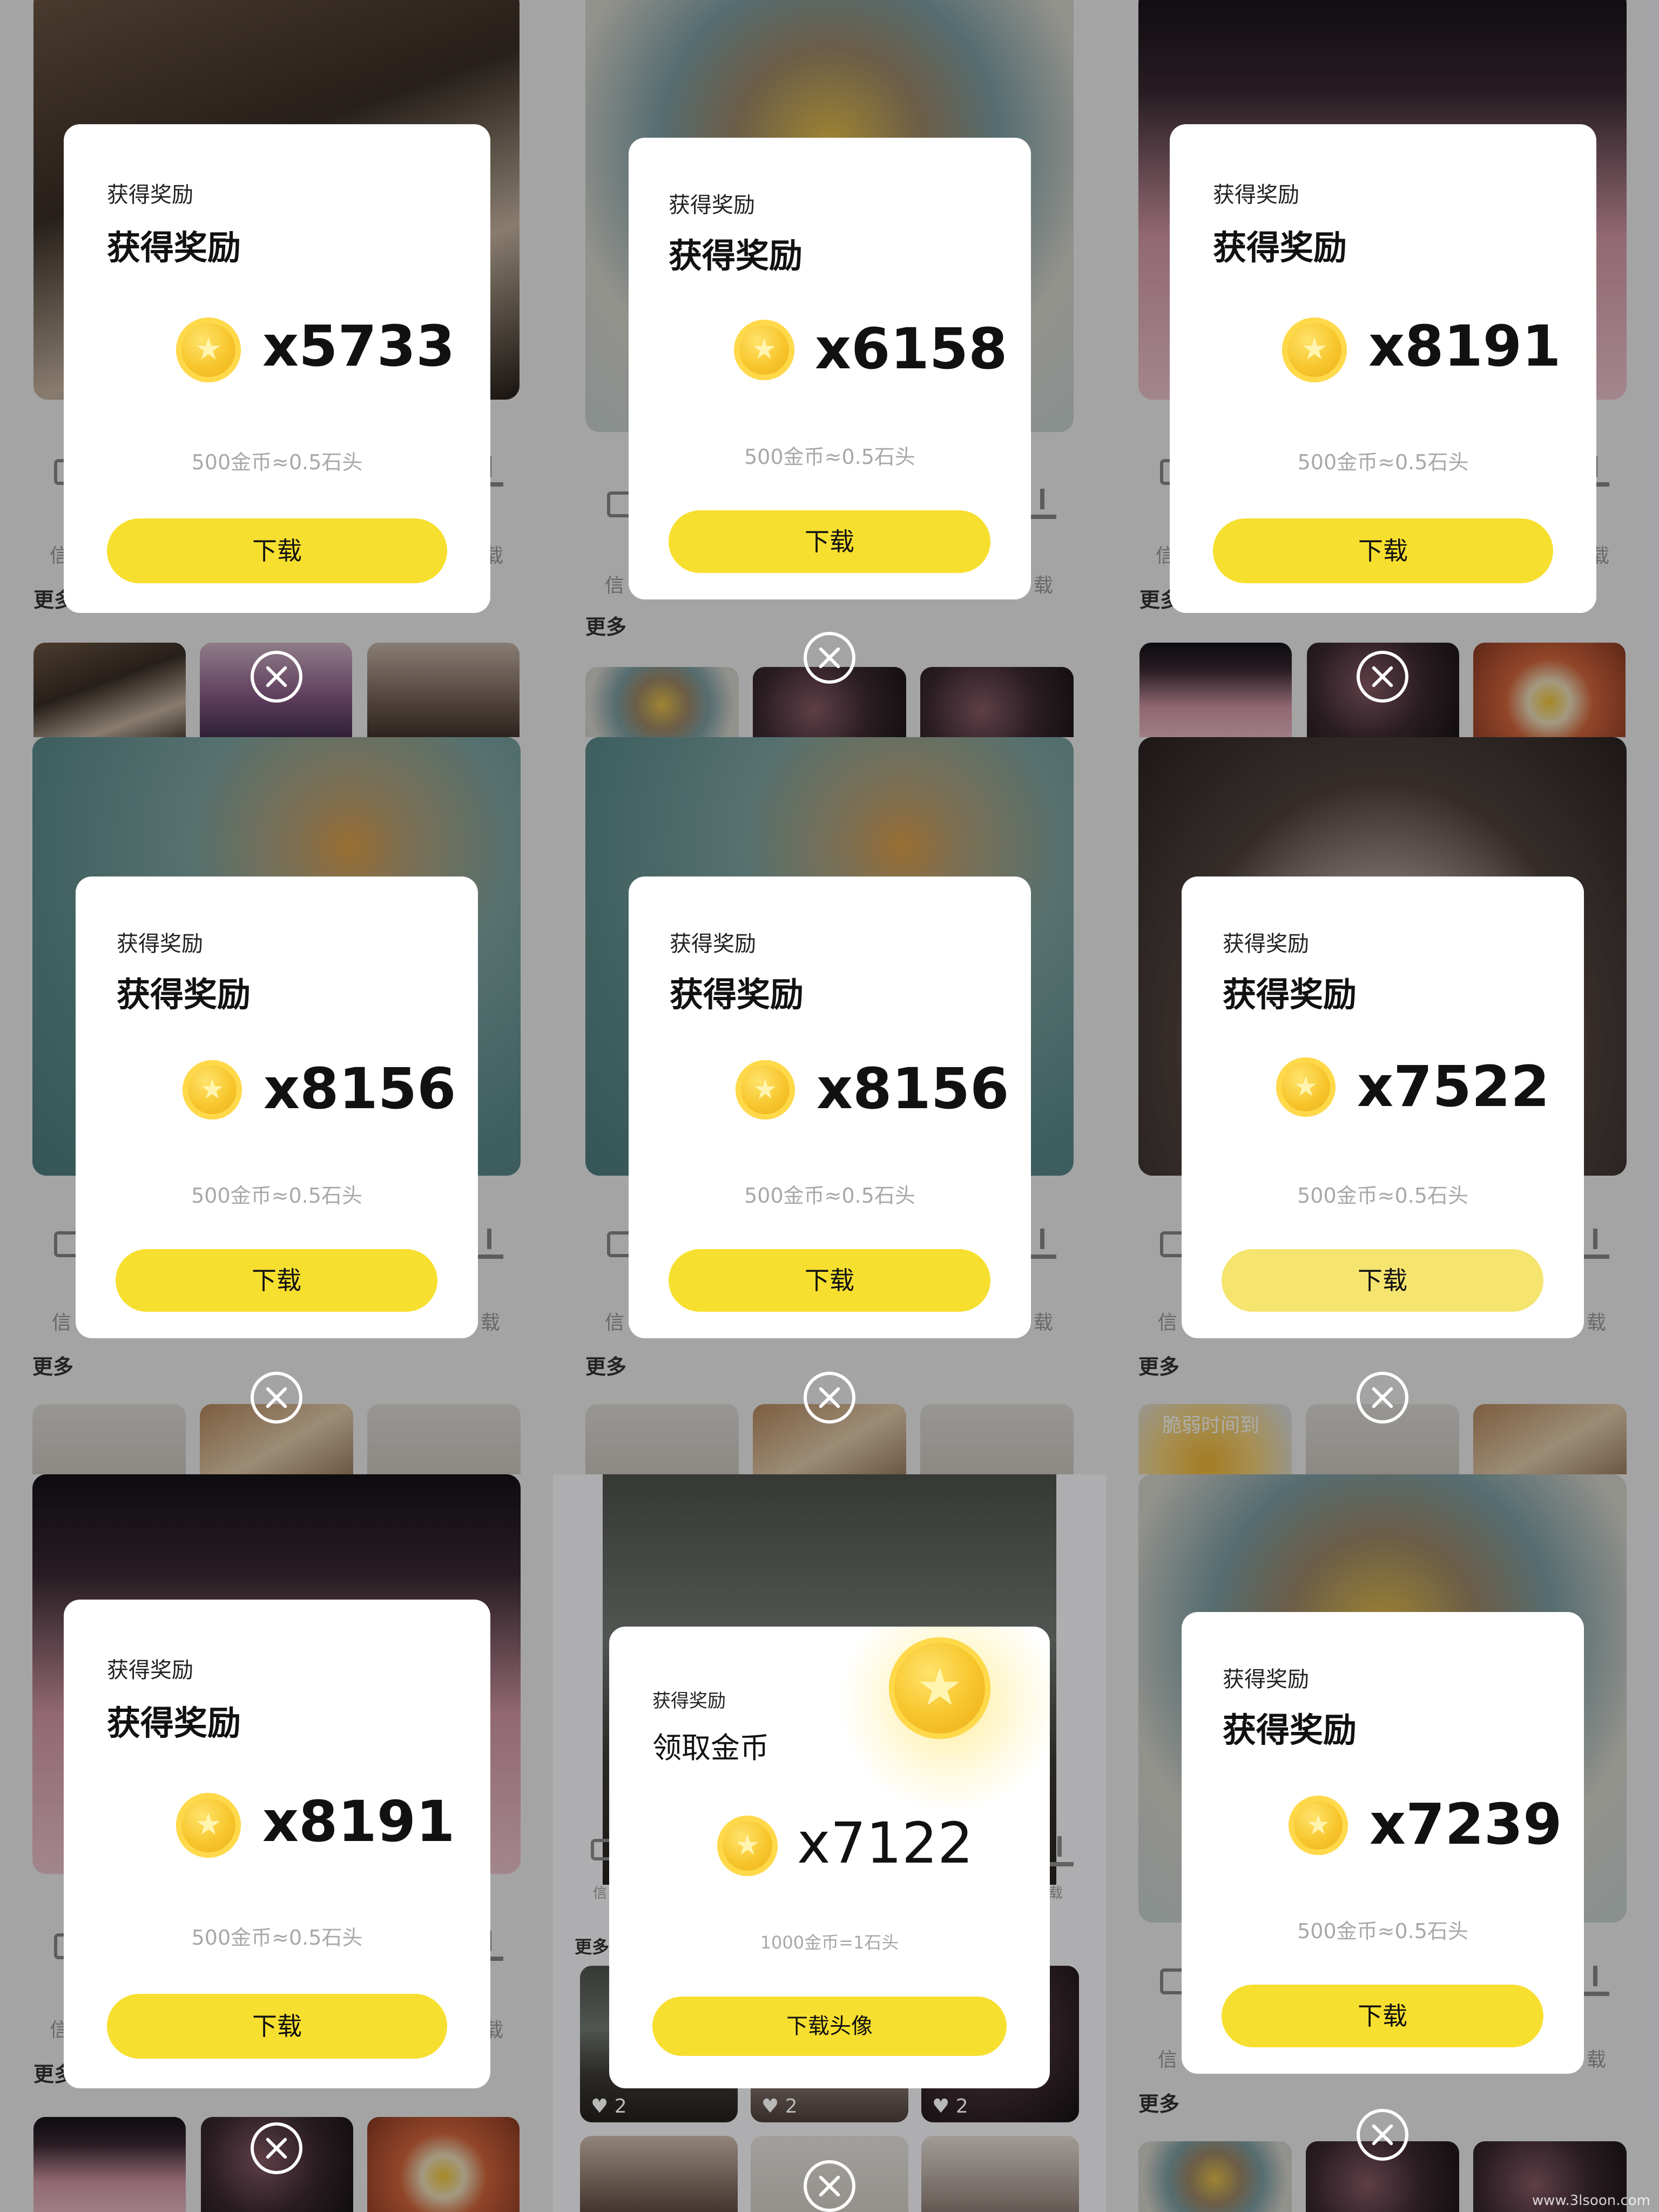 Image resolution: width=1659 pixels, height=2212 pixels. What do you see at coordinates (1453, 1087) in the screenshot?
I see `coin-amount: x7522` at bounding box center [1453, 1087].